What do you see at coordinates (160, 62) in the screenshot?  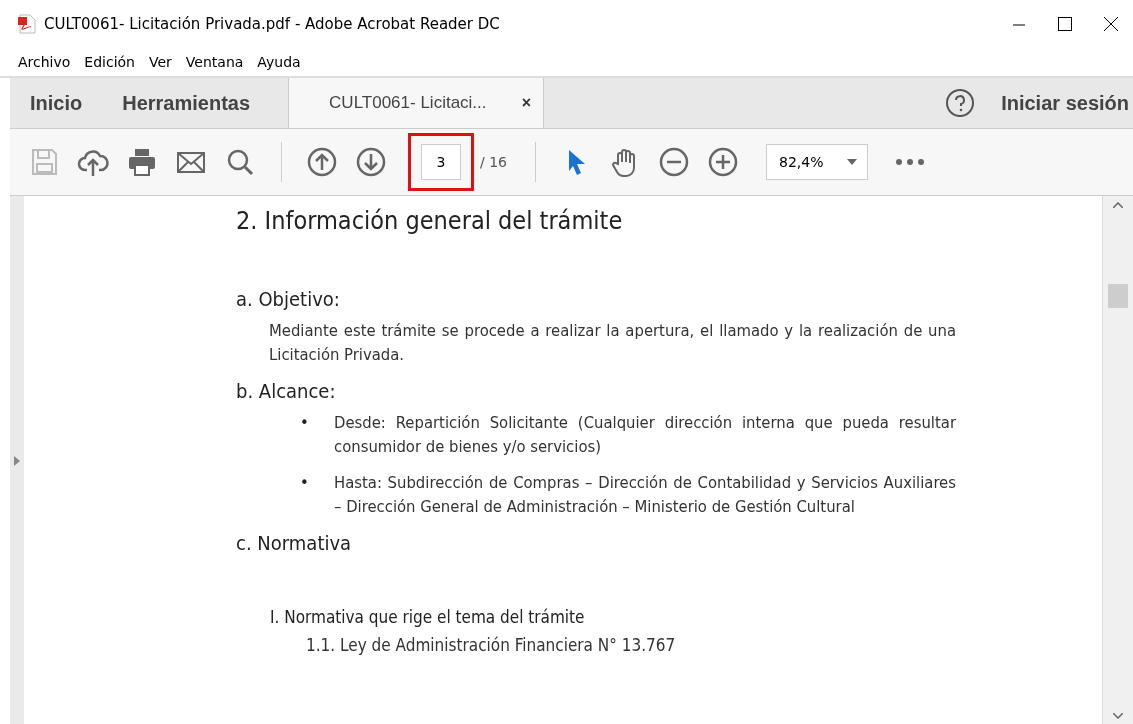 I see `menu-item: Ver` at bounding box center [160, 62].